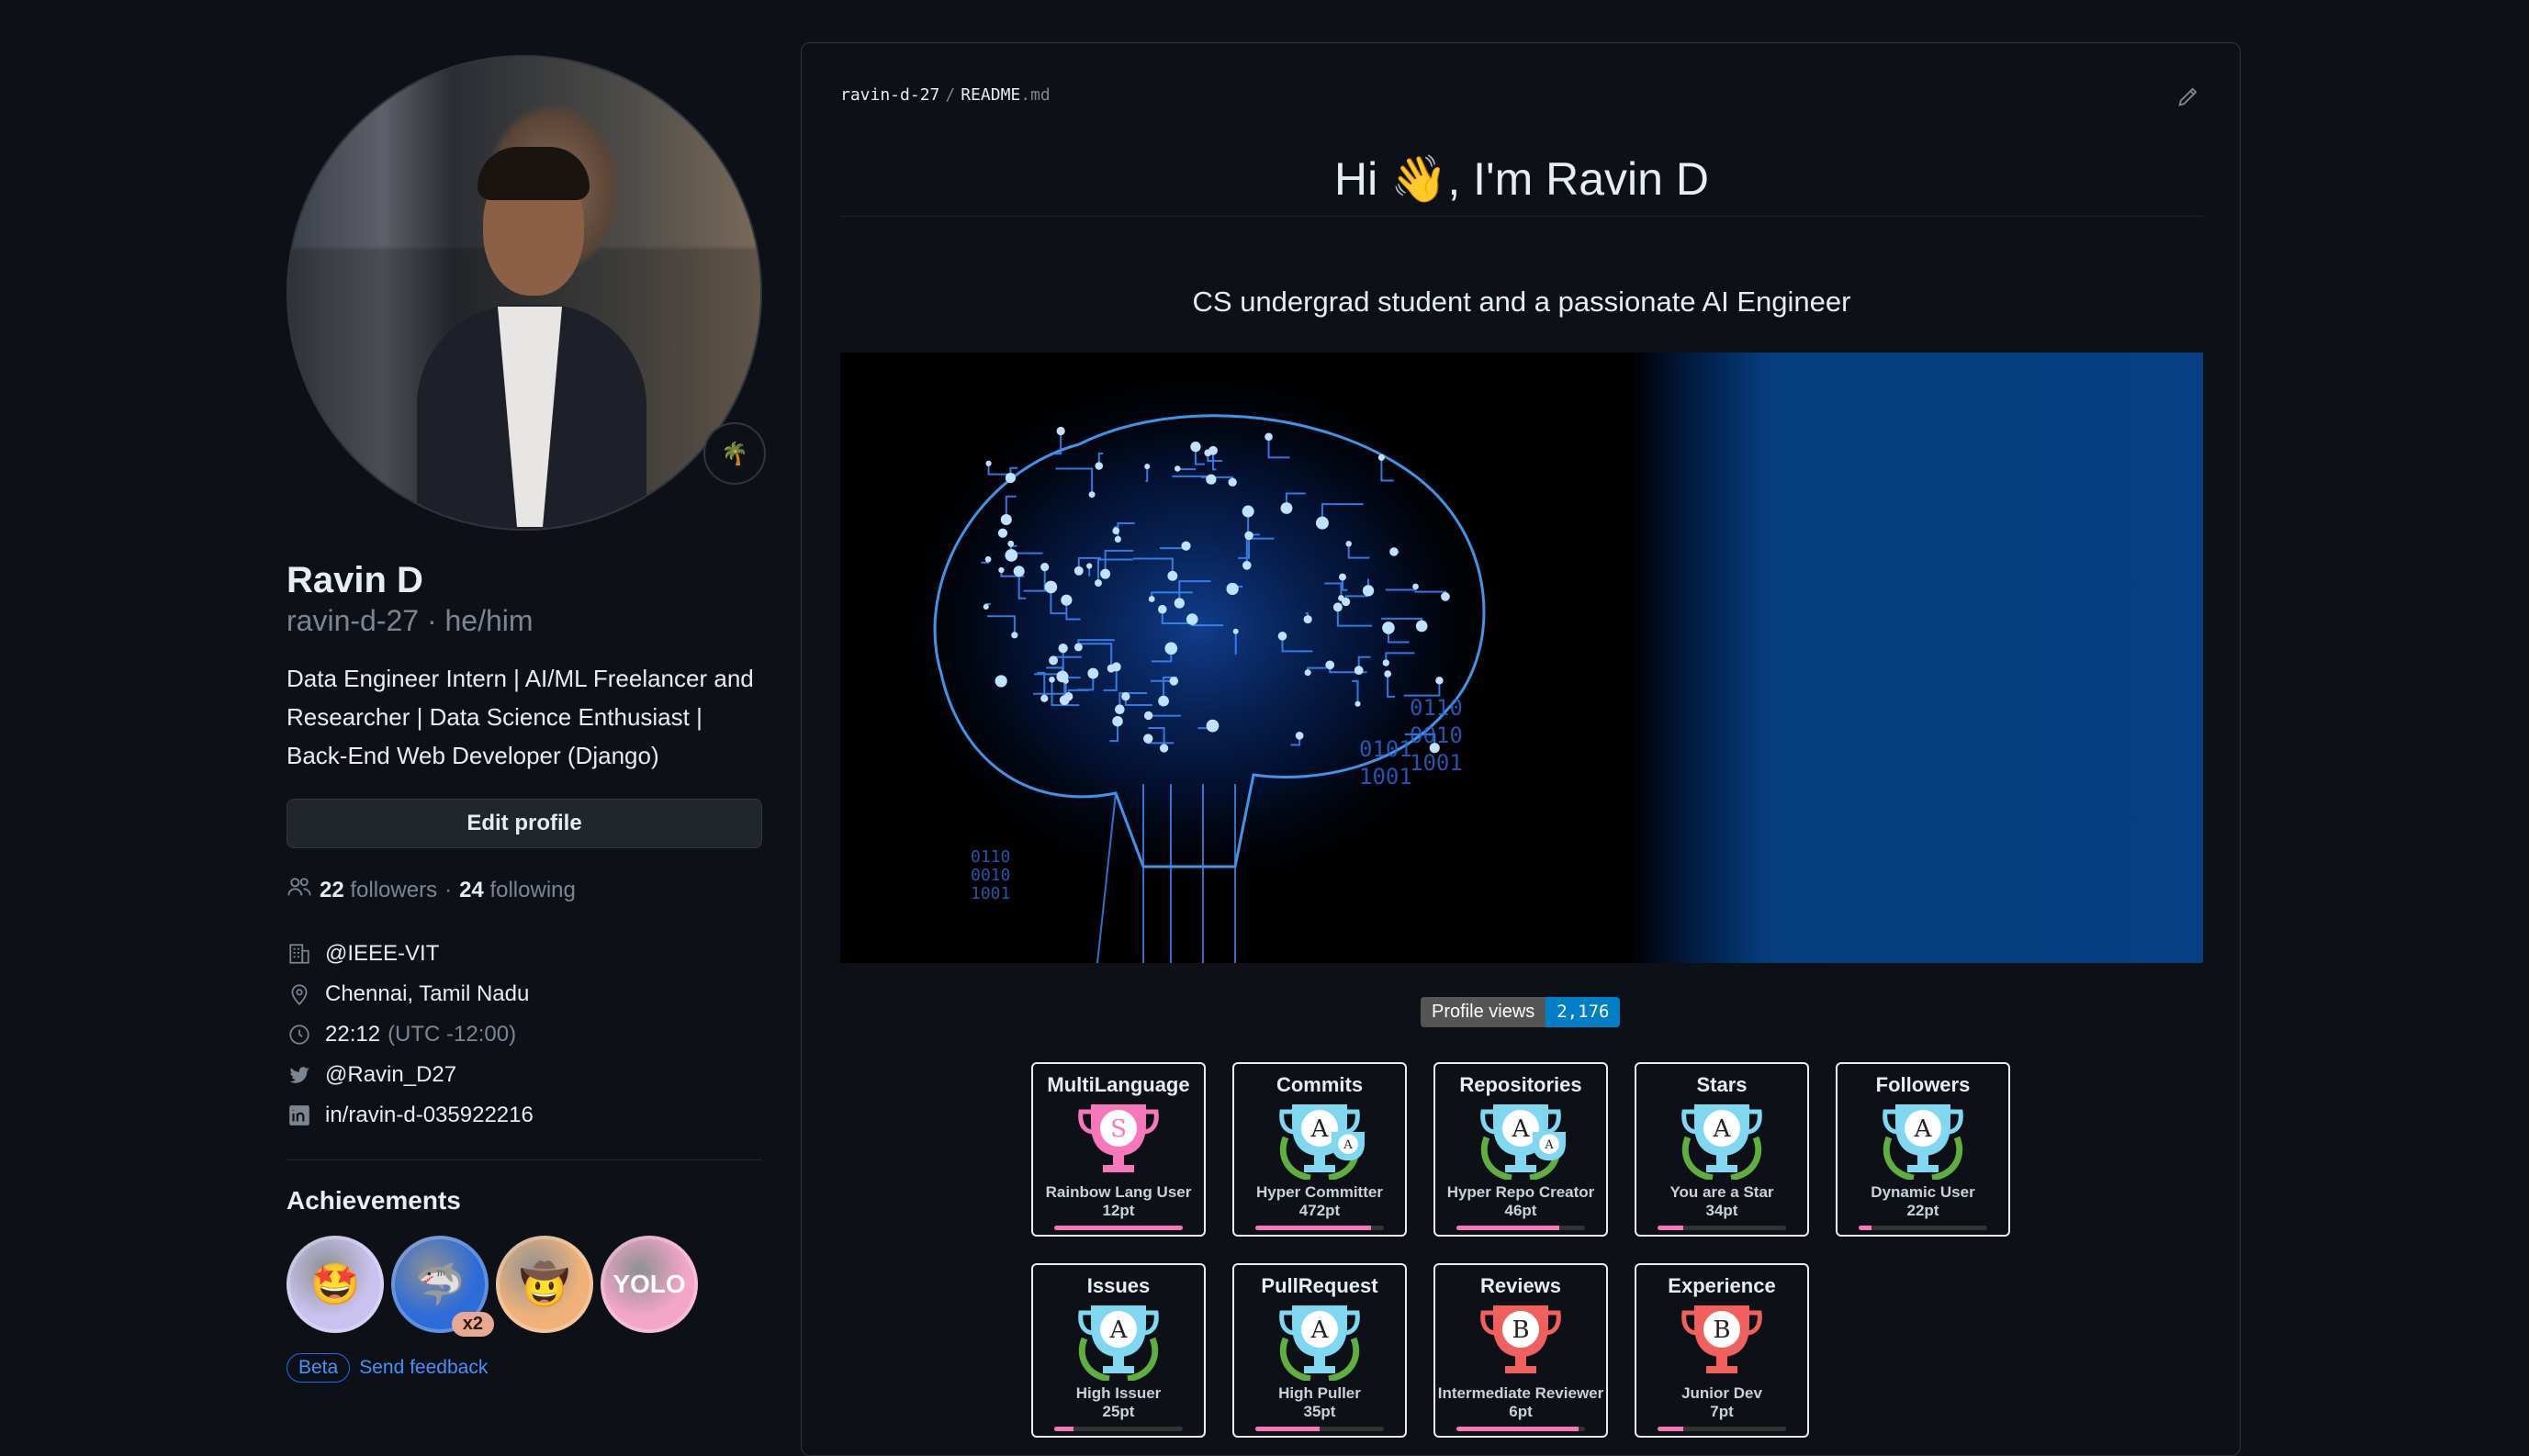 This screenshot has height=1456, width=2529. What do you see at coordinates (299, 994) in the screenshot?
I see `location-pin-icon` at bounding box center [299, 994].